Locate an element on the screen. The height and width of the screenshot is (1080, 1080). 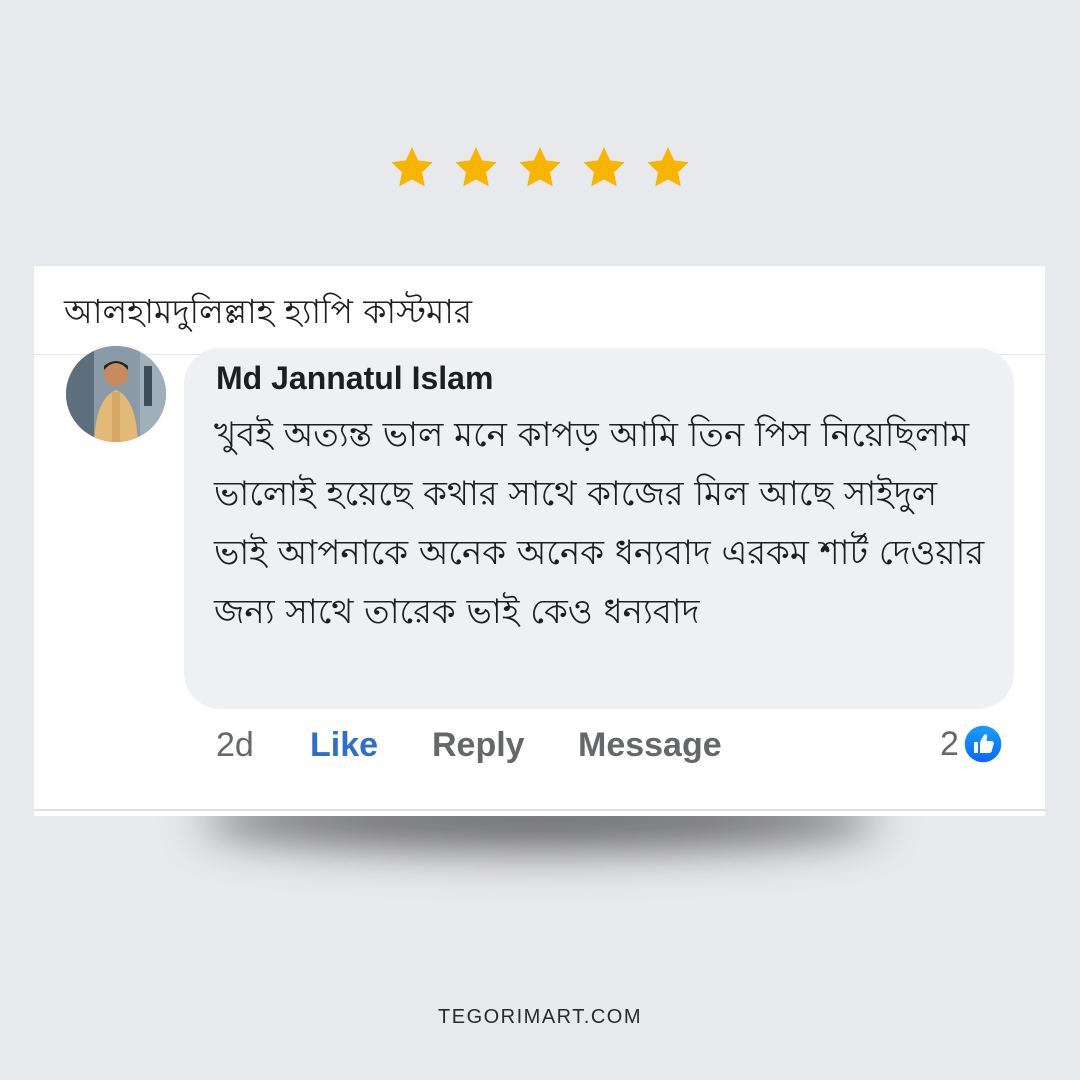
reaction-summary: 2 is located at coordinates (971, 744).